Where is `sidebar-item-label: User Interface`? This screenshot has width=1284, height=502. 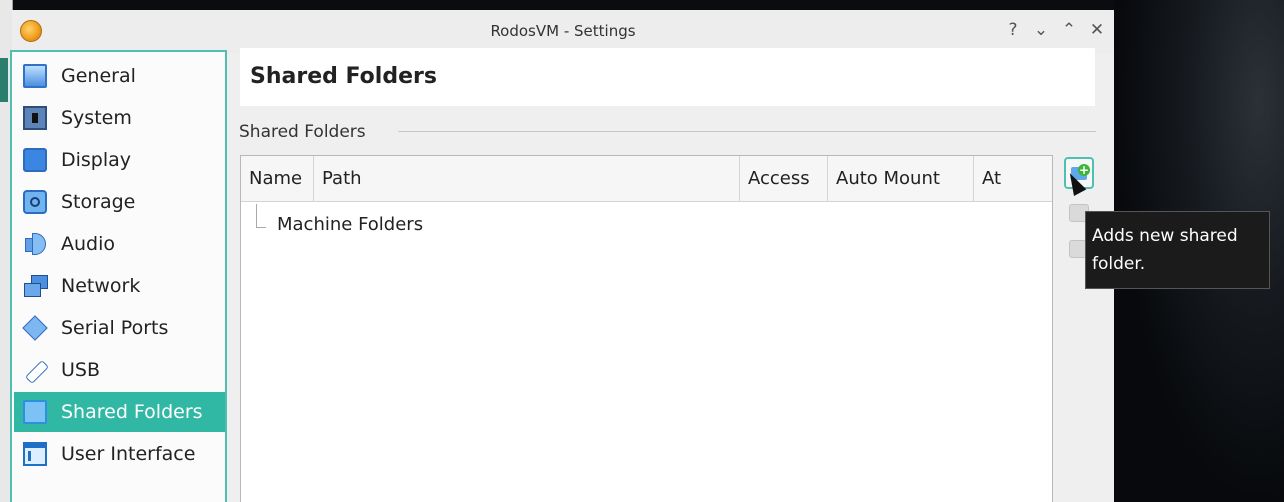 sidebar-item-label: User Interface is located at coordinates (128, 454).